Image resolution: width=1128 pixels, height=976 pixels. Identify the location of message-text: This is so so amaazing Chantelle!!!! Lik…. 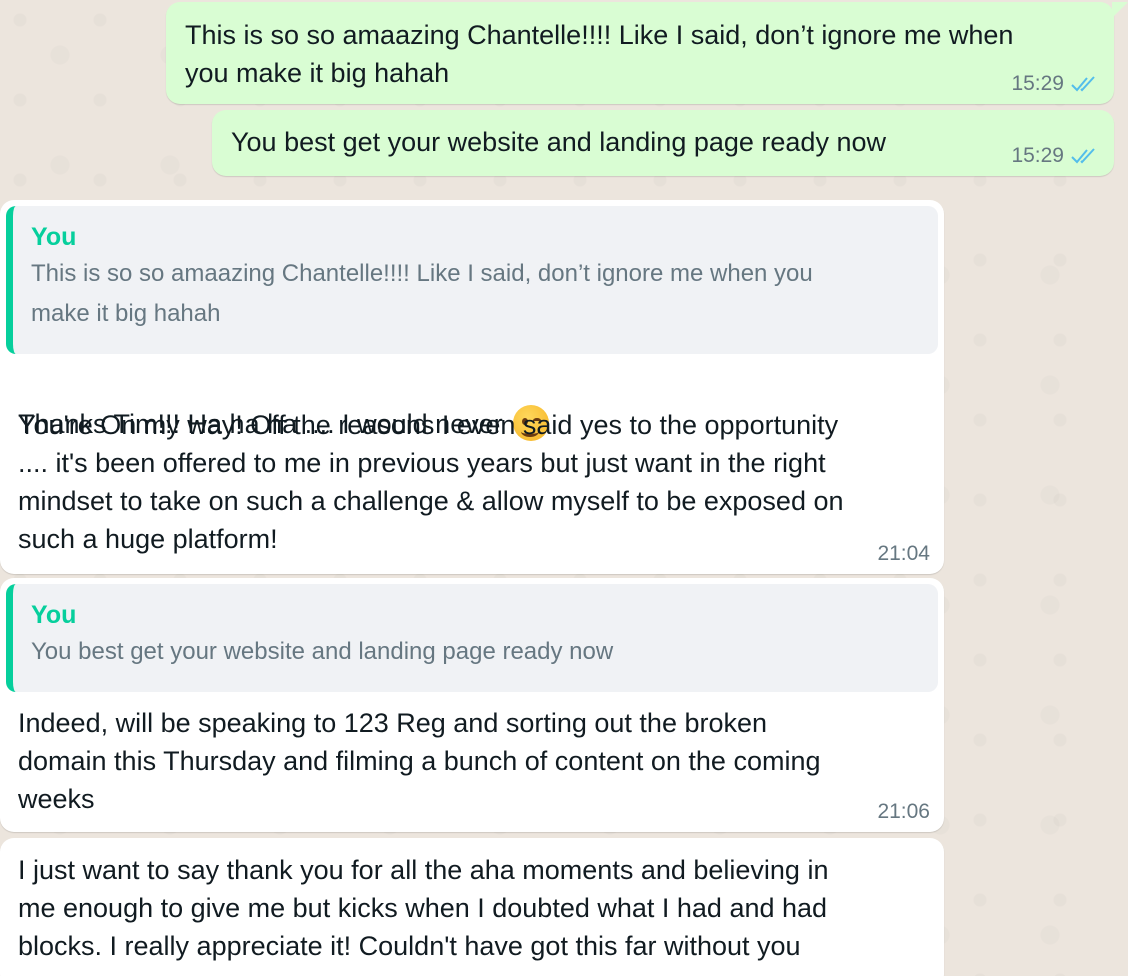
(599, 54).